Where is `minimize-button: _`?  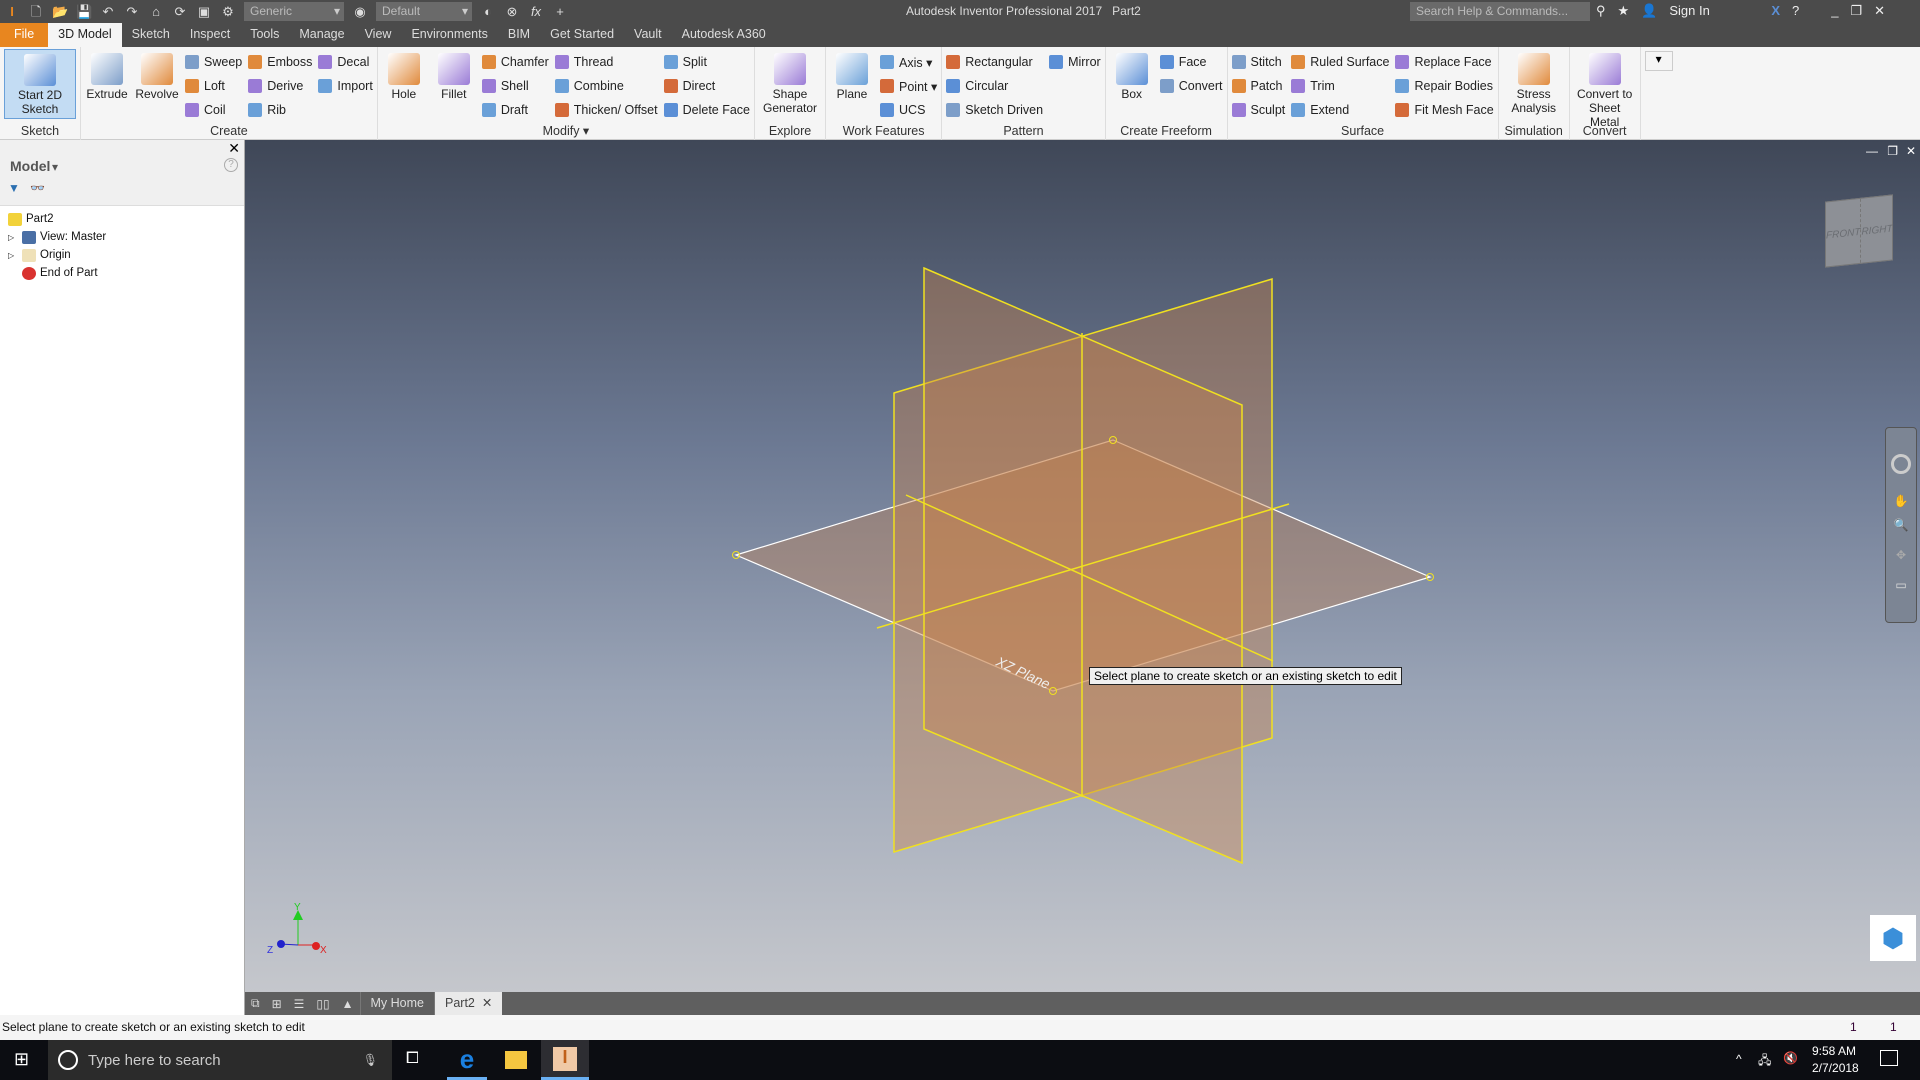 minimize-button: _ is located at coordinates (1834, 11).